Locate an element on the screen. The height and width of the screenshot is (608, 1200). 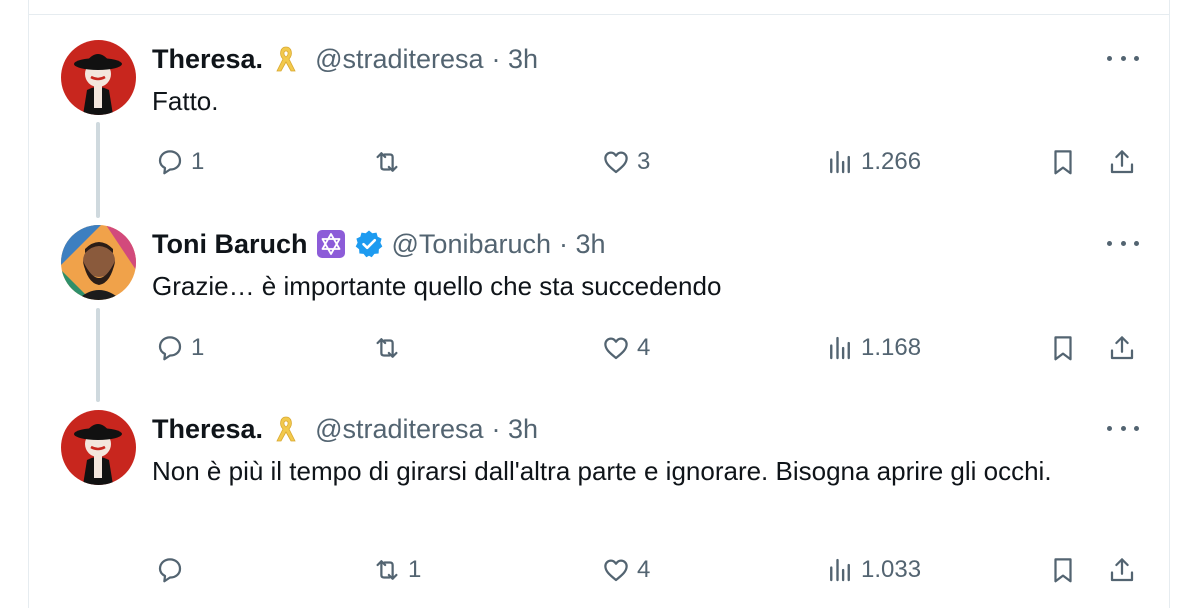
views-count: 1.168 is located at coordinates (891, 347).